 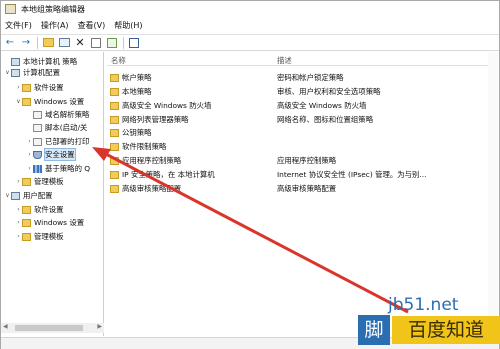 I want to click on title-bar: 本地组策略编辑器, so click(x=250, y=9).